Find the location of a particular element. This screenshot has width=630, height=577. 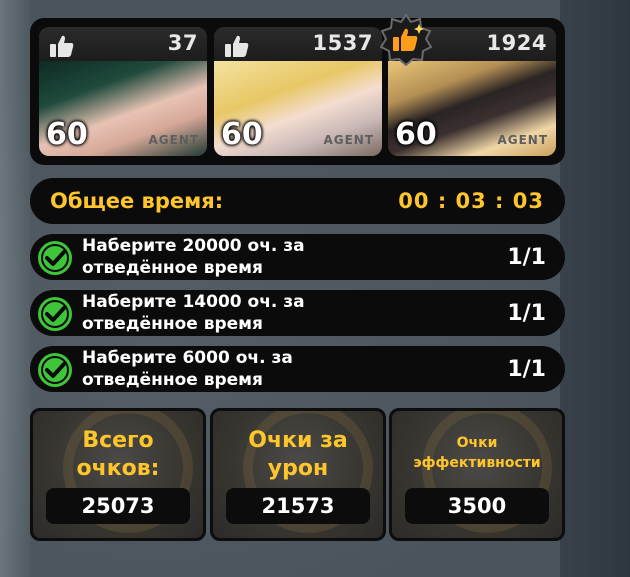

score-value-box: 3500 is located at coordinates (477, 506).